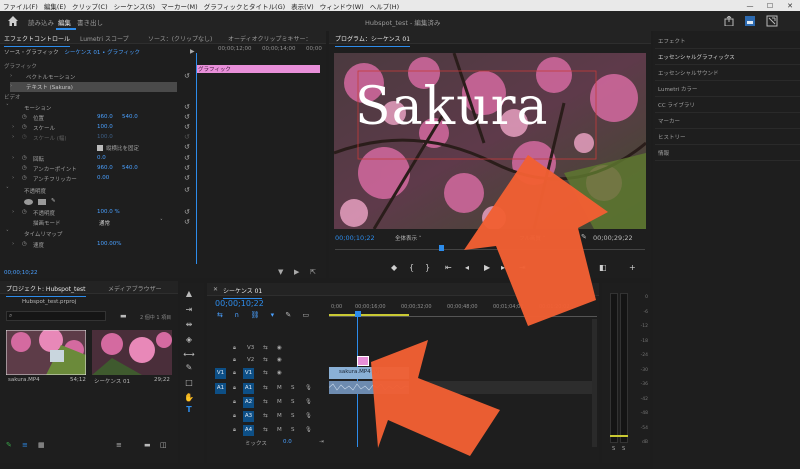 Image resolution: width=800 pixels, height=469 pixels. I want to click on tab-import: 読み込み, so click(41, 22).